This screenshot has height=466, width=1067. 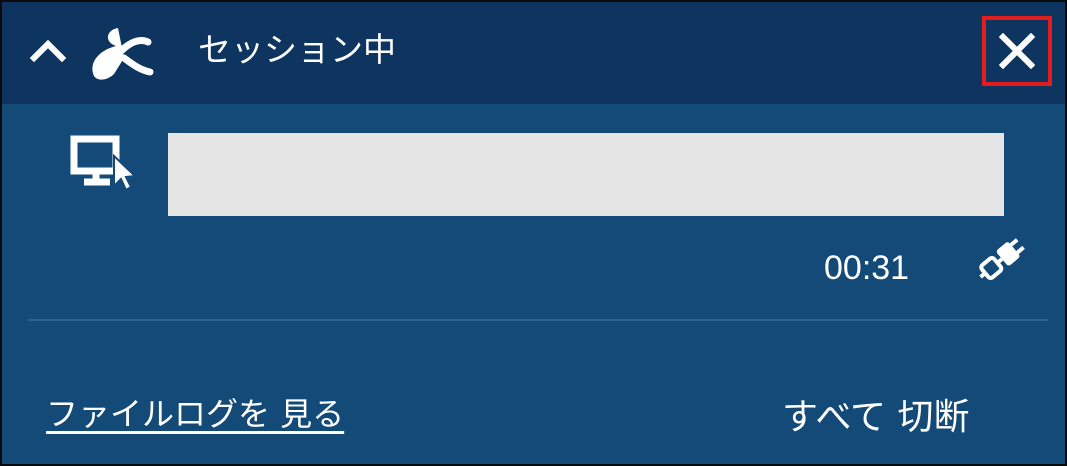 What do you see at coordinates (106, 165) in the screenshot?
I see `remote-desktop-icon` at bounding box center [106, 165].